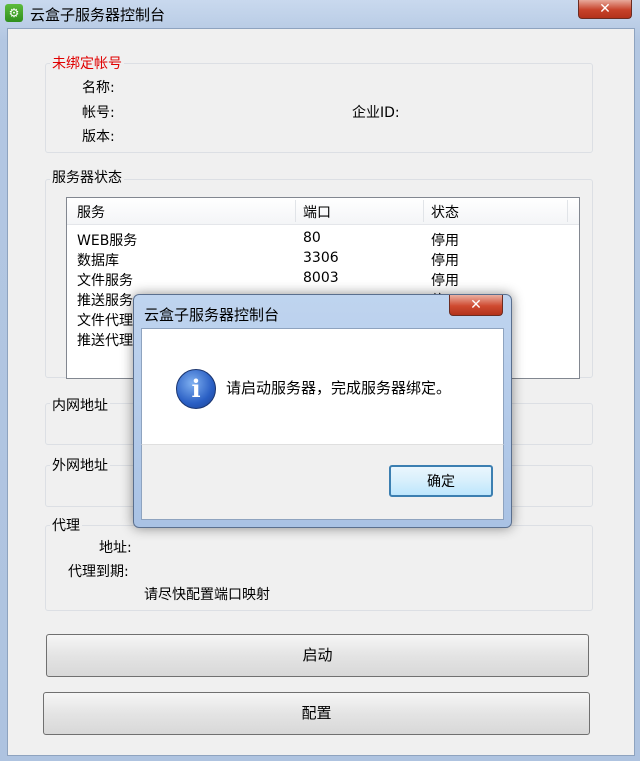 The height and width of the screenshot is (761, 640). What do you see at coordinates (105, 281) in the screenshot?
I see `service-name: 文件服务` at bounding box center [105, 281].